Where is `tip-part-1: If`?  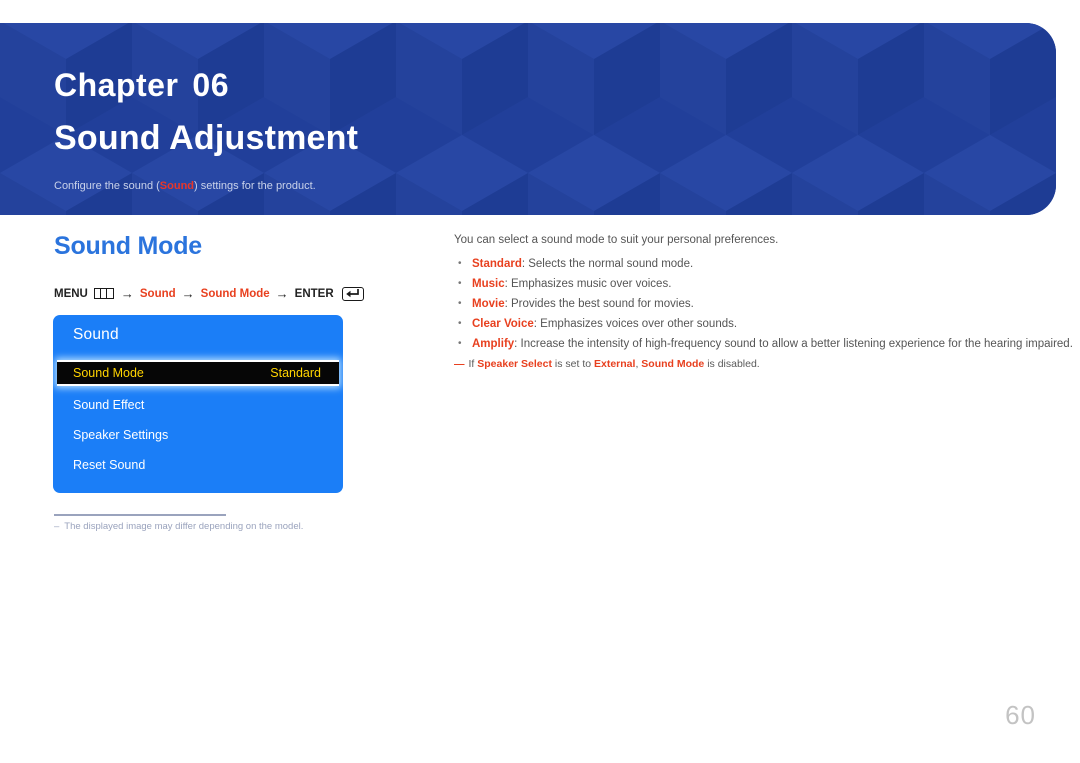 tip-part-1: If is located at coordinates (473, 364).